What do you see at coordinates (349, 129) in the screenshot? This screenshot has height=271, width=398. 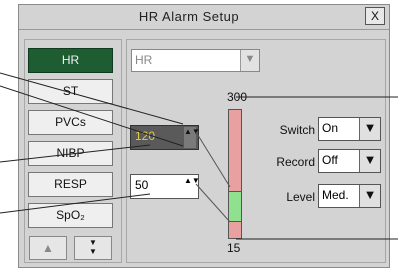 I see `switch-dropdown: On ▼` at bounding box center [349, 129].